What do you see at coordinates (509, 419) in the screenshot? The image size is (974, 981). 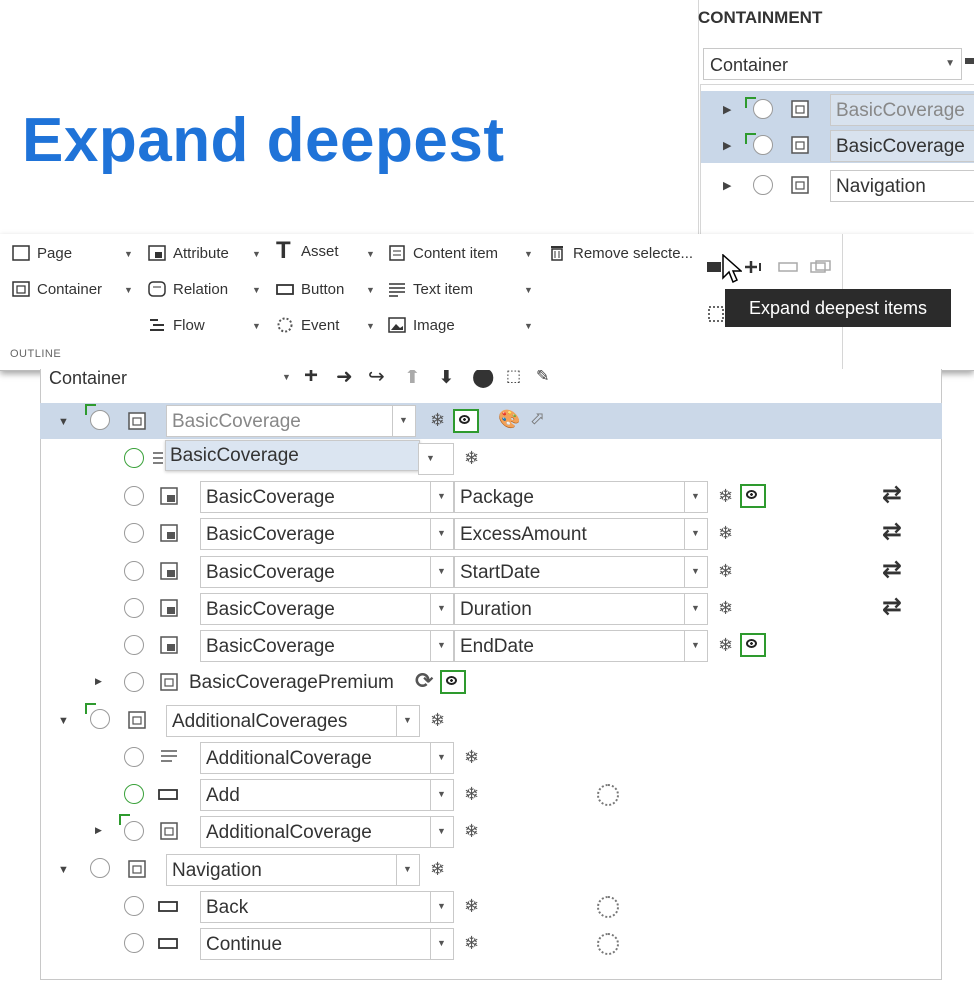 I see `palette-icon: 🎨` at bounding box center [509, 419].